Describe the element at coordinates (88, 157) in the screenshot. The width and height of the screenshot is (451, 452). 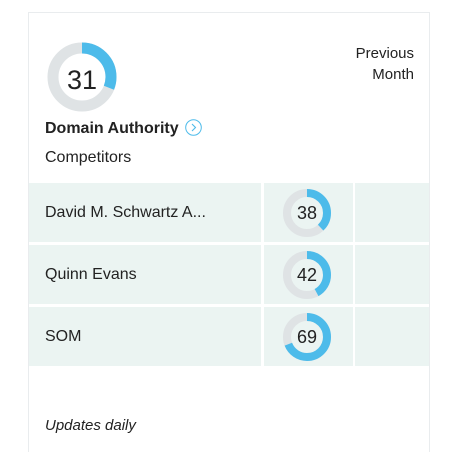
I see `competitors-label: Competitors` at that location.